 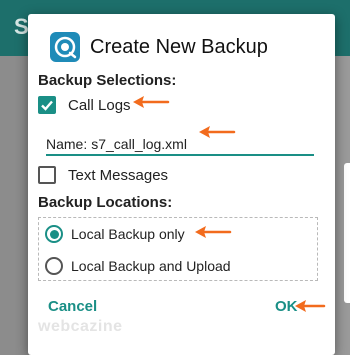 I want to click on local-backup-upload-option: Local Backup and Upload, so click(x=138, y=266).